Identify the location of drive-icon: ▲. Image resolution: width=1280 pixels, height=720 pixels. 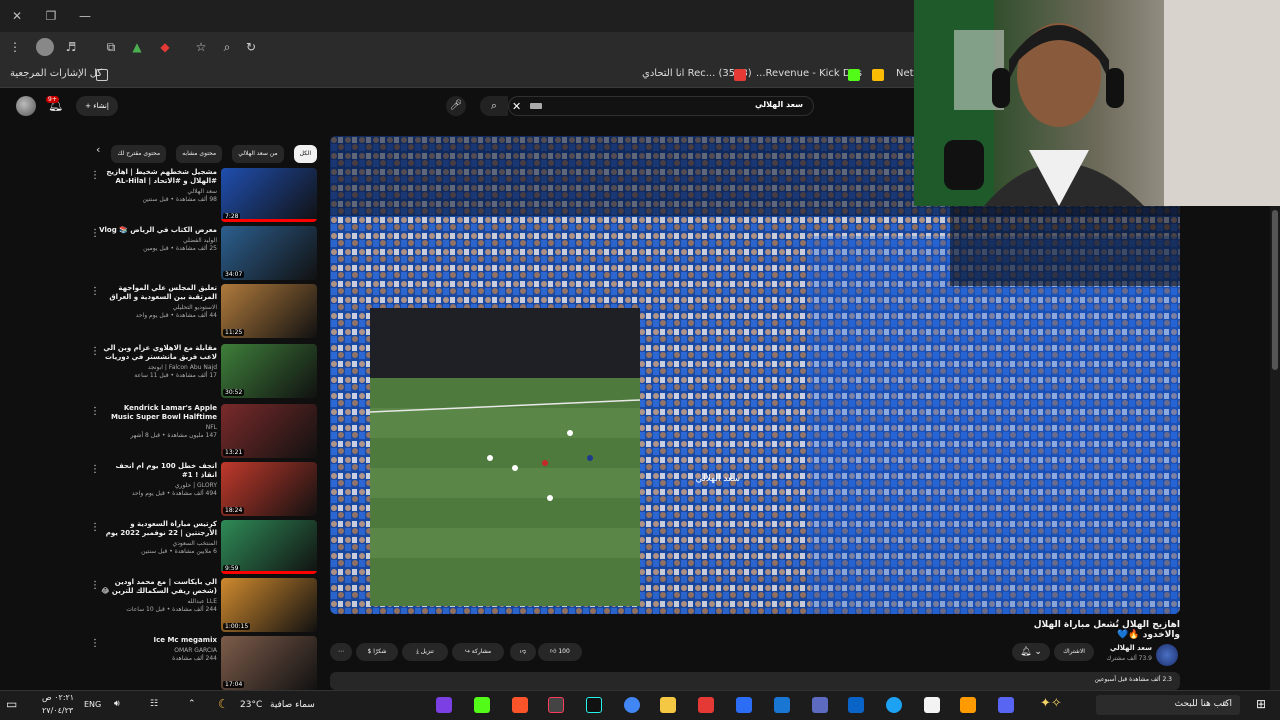
(137, 47).